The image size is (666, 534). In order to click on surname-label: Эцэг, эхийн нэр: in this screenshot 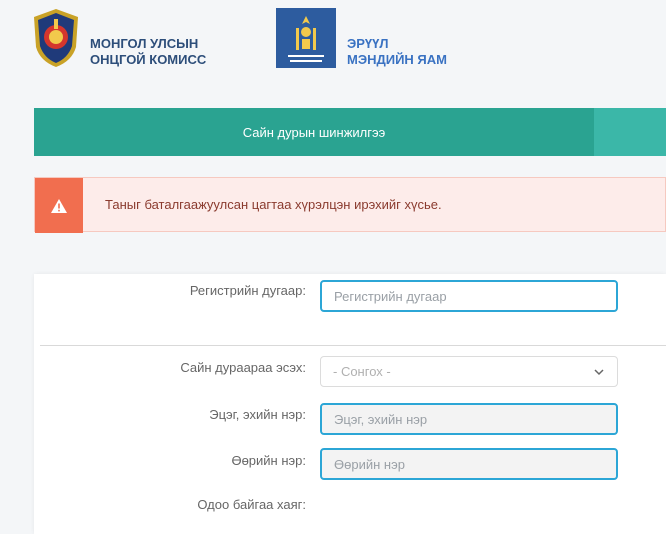, I will do `click(257, 414)`.